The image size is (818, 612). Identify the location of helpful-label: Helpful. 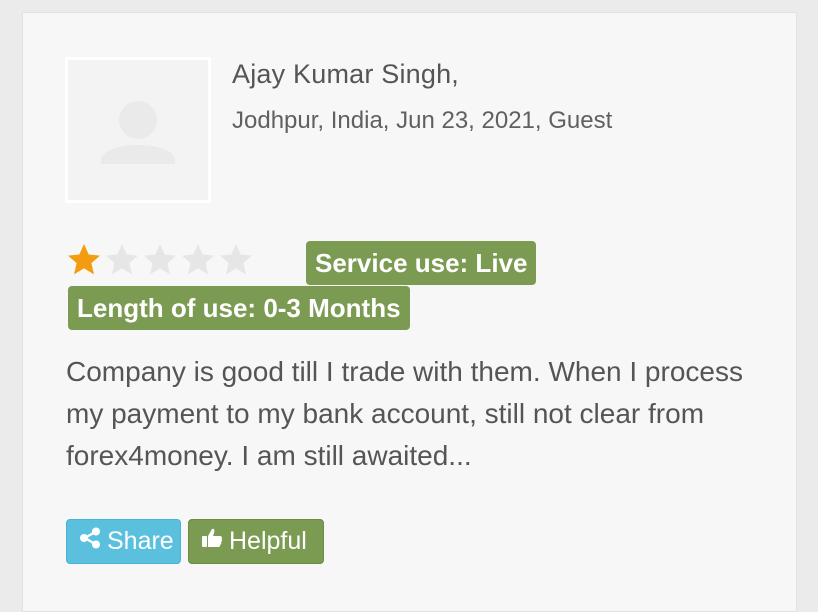
(268, 541).